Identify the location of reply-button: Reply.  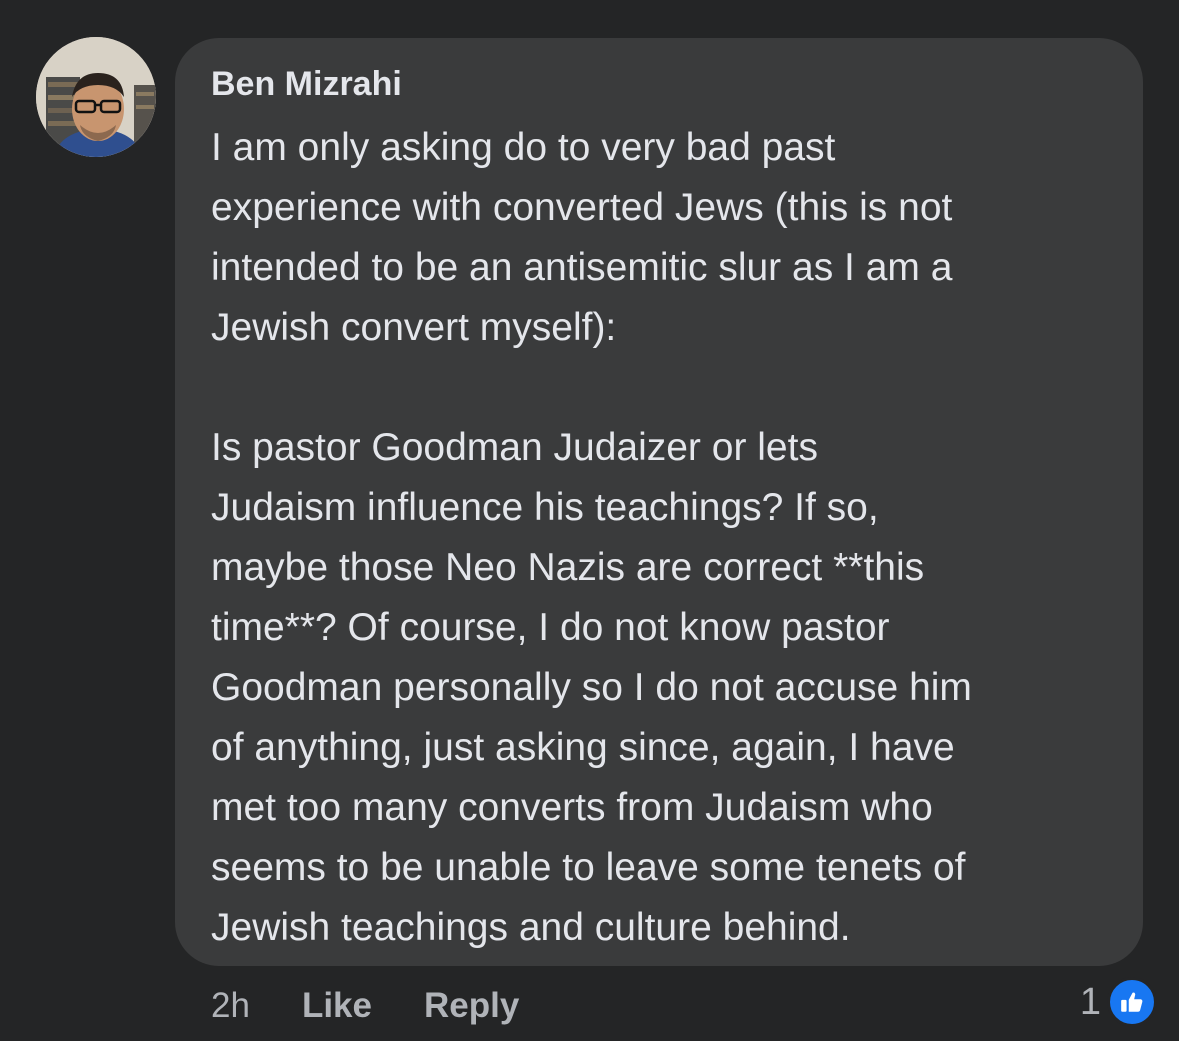
(471, 1006).